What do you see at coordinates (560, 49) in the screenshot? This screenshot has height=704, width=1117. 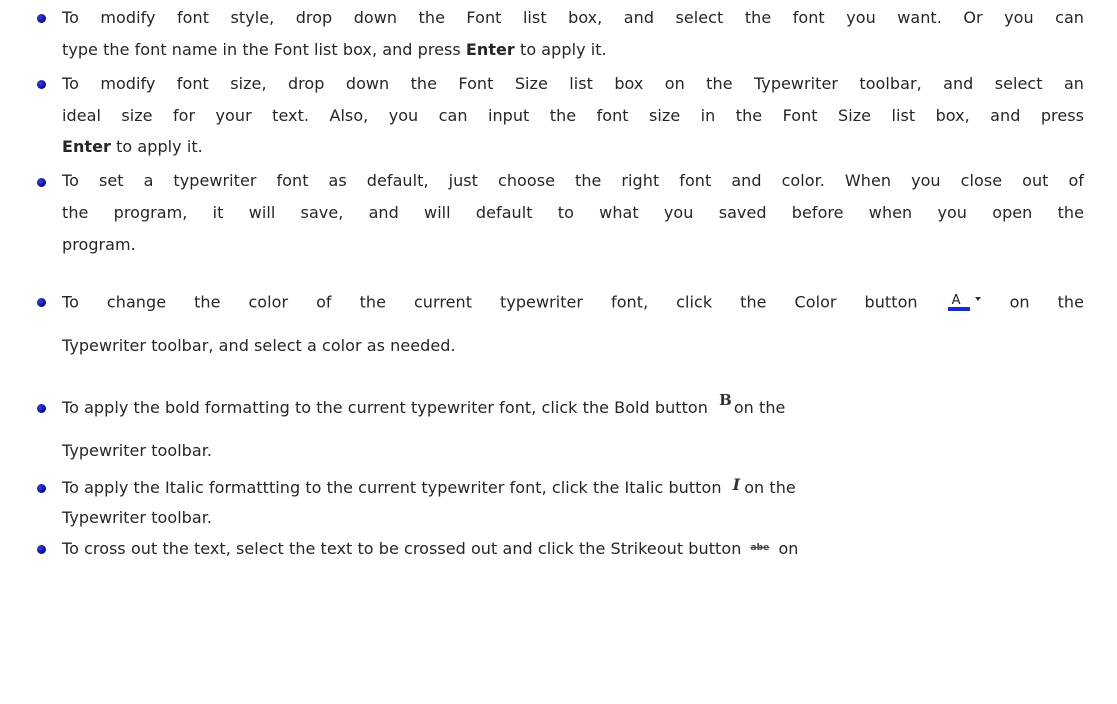 I see `bullet-1-text-end: to apply it.` at bounding box center [560, 49].